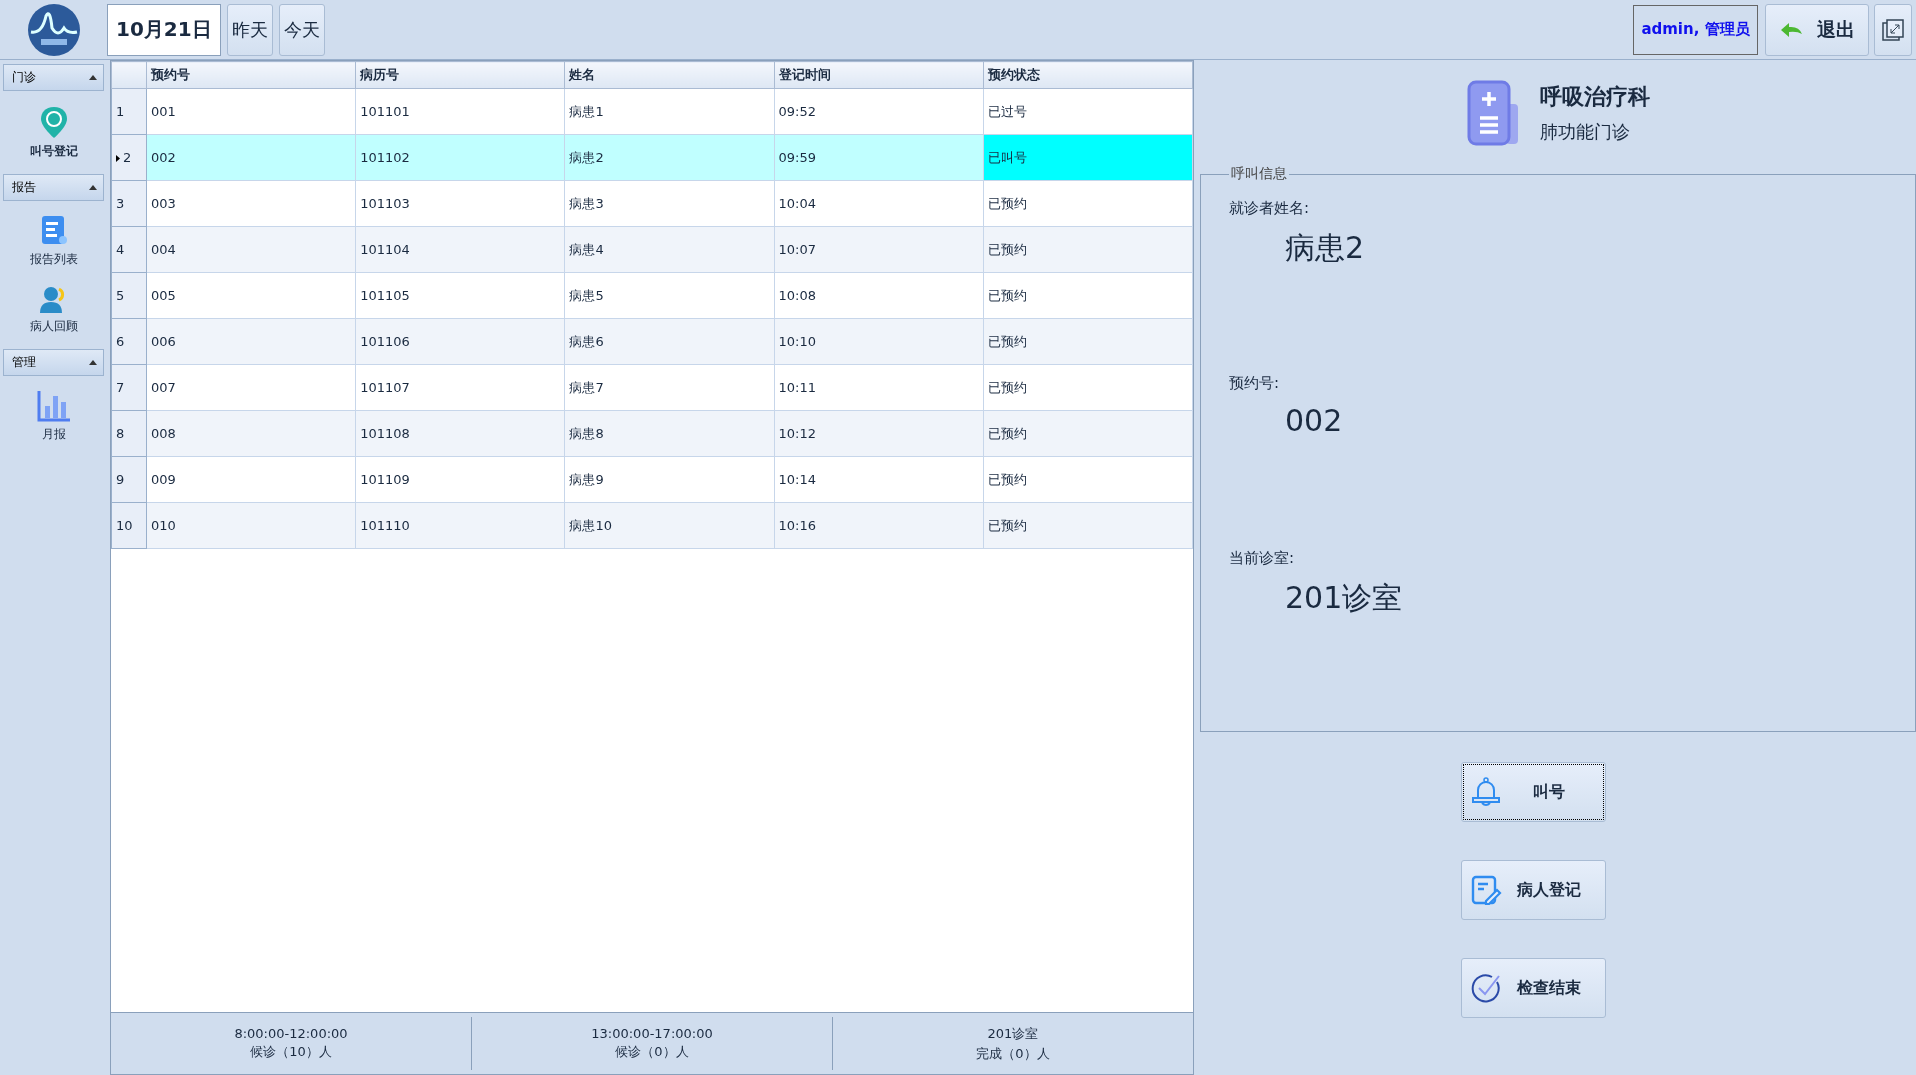 Image resolution: width=1916 pixels, height=1075 pixels. What do you see at coordinates (669, 525) in the screenshot?
I see `table-cell: 病患10` at bounding box center [669, 525].